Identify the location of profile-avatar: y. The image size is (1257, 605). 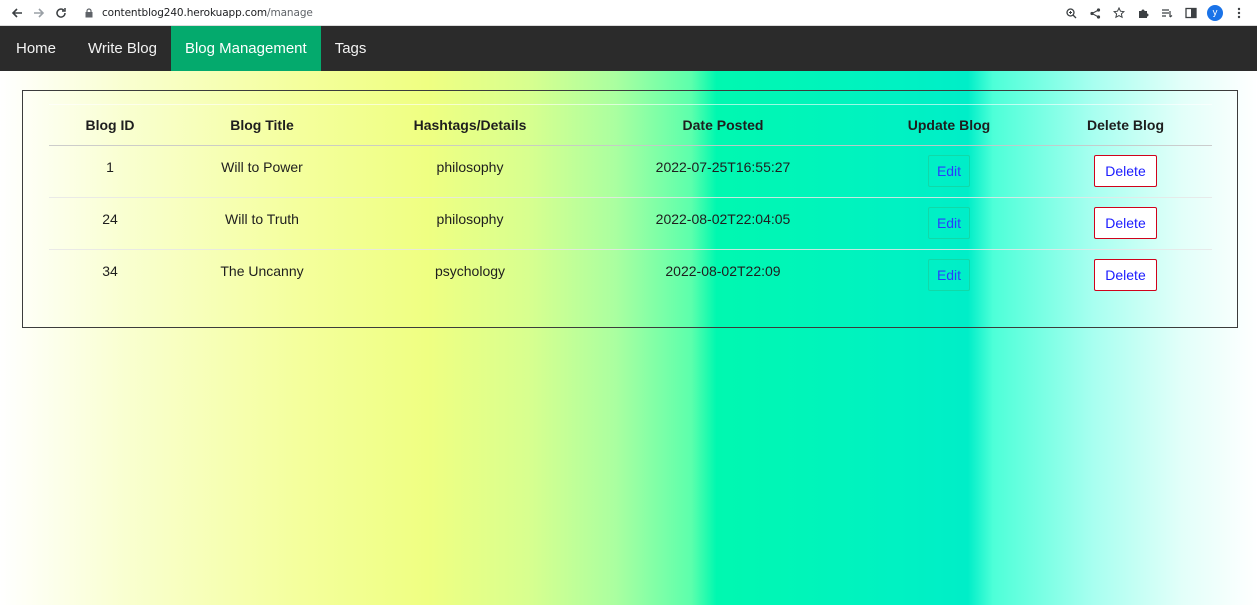
(1215, 13).